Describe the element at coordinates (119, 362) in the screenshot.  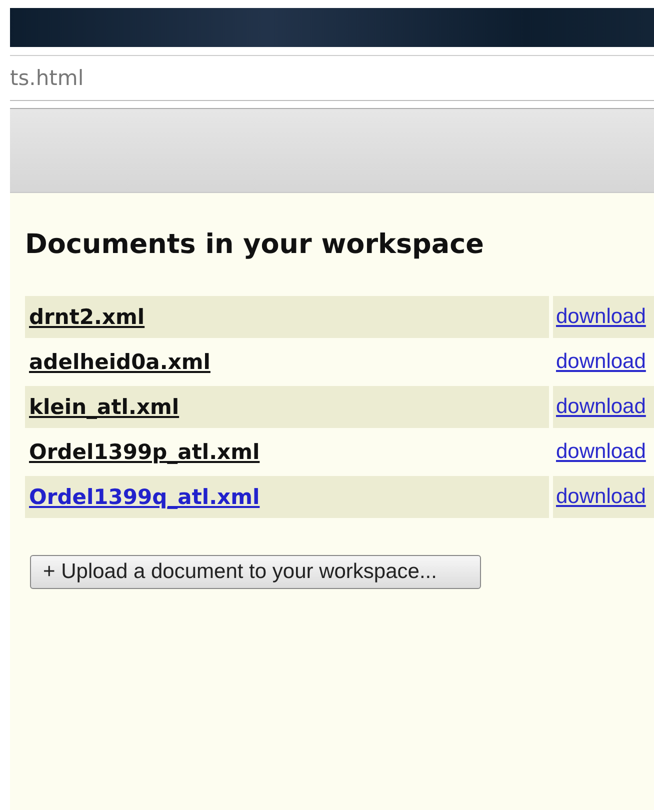
I see `file-link: adelheid0a.xml` at that location.